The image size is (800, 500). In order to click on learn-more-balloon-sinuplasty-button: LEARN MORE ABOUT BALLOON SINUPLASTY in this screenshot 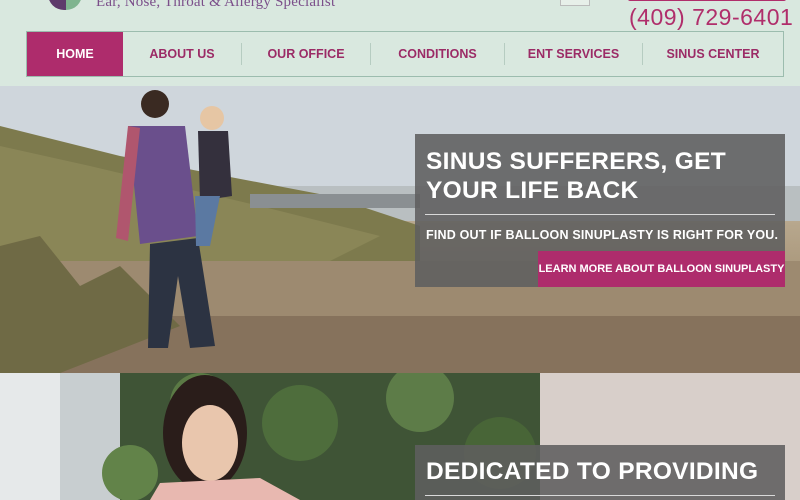, I will do `click(661, 269)`.